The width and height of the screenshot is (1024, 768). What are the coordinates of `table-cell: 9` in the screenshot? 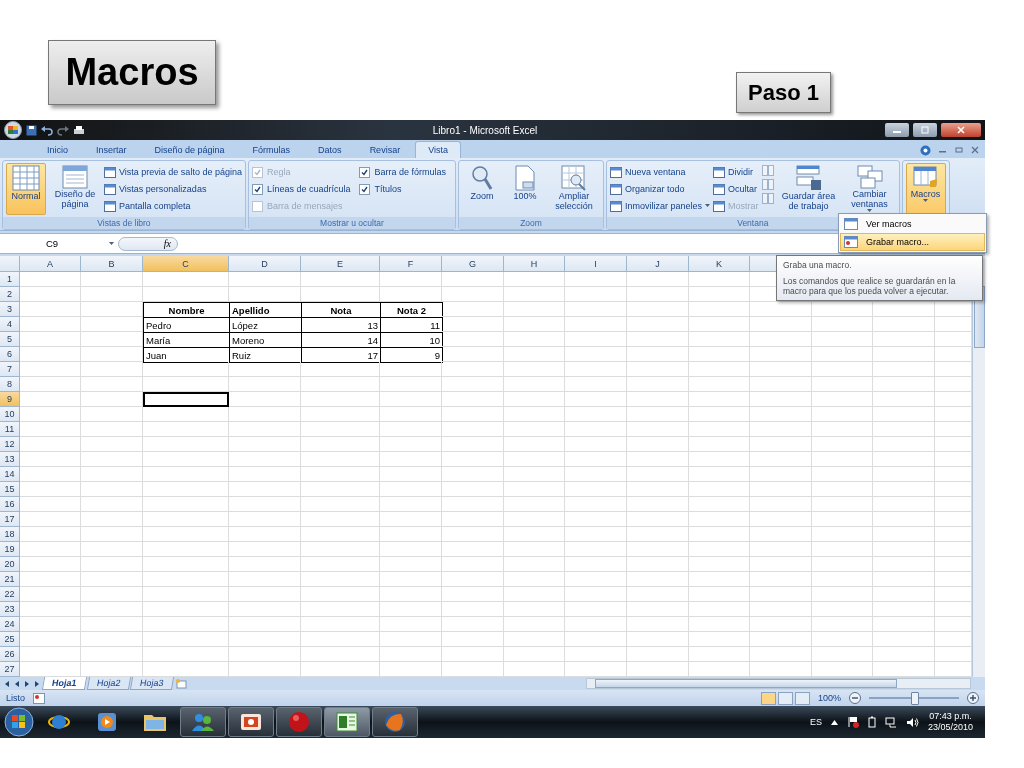 It's located at (411, 355).